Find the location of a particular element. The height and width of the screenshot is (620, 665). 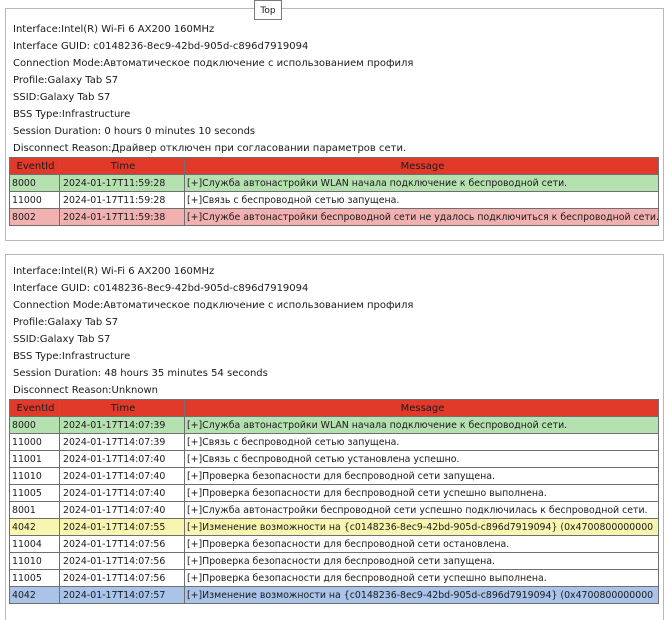

cell-time: 2024-01-17T11:59:38 is located at coordinates (122, 217).